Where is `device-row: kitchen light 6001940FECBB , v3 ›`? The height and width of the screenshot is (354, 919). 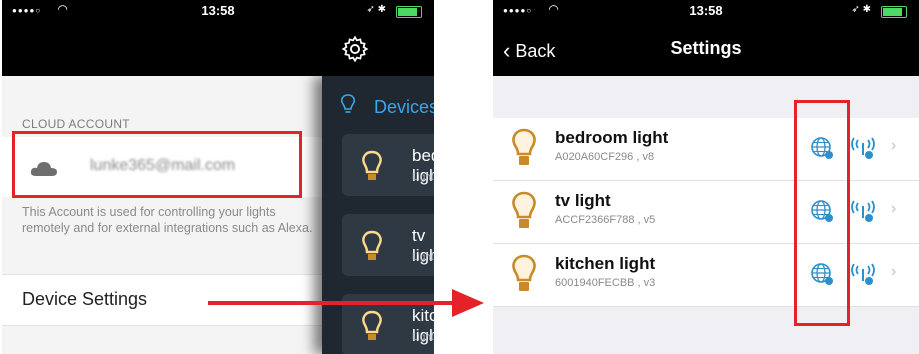 device-row: kitchen light 6001940FECBB , v3 › is located at coordinates (706, 275).